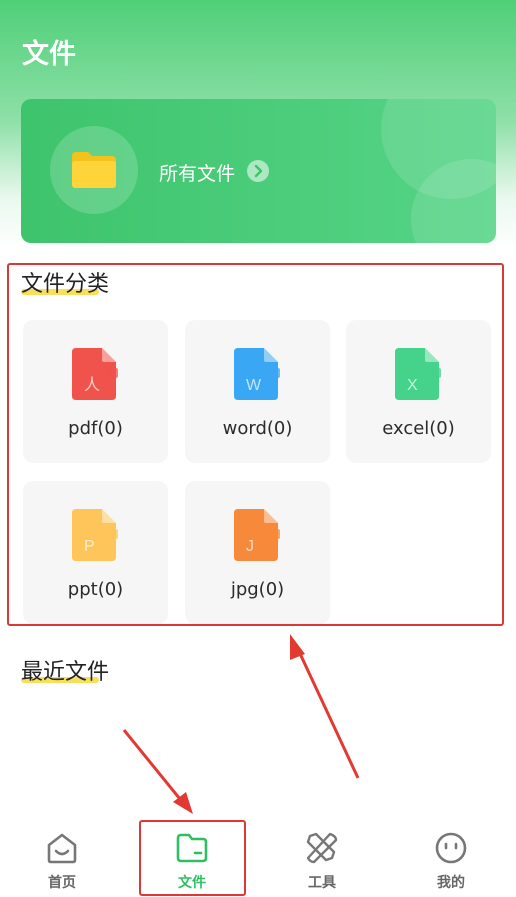 Image resolution: width=516 pixels, height=897 pixels. Describe the element at coordinates (257, 428) in the screenshot. I see `category-label: word(0)` at that location.